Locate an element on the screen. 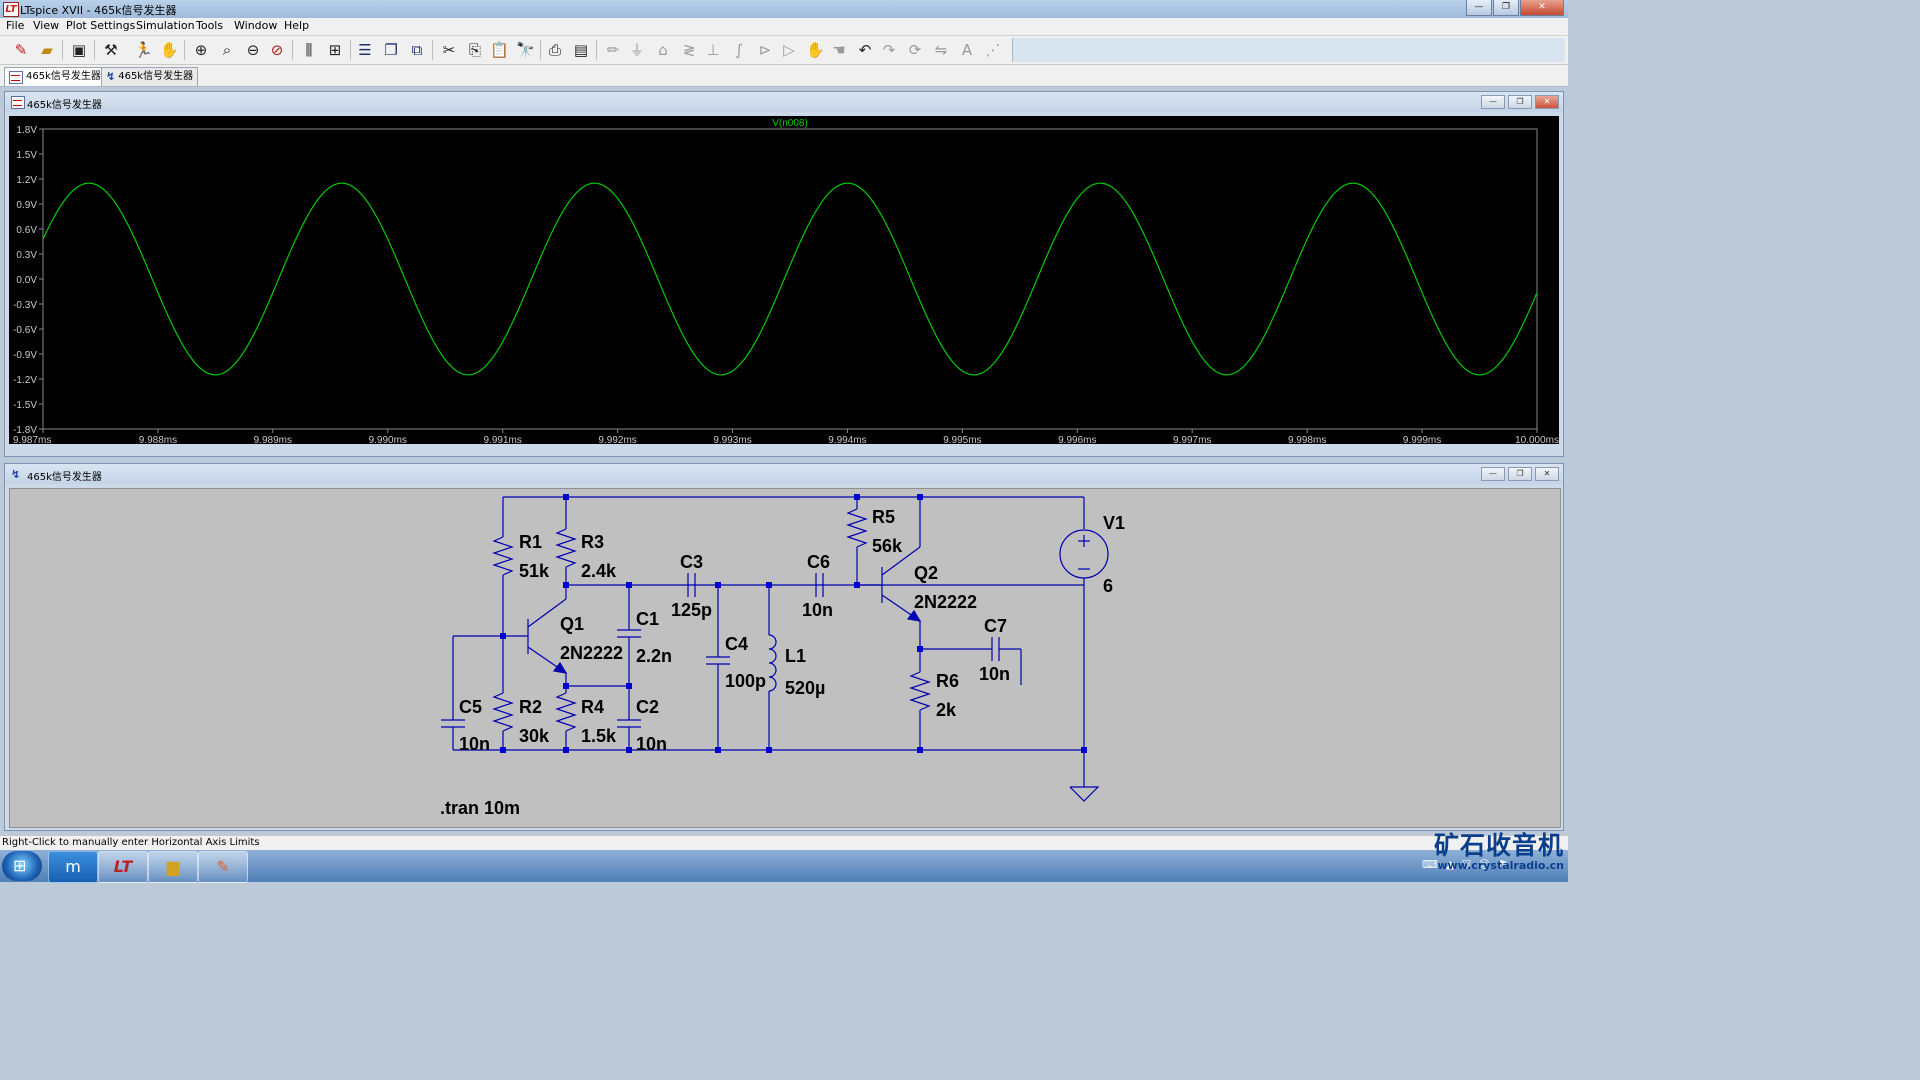  save-icon: ▣ is located at coordinates (79, 50).